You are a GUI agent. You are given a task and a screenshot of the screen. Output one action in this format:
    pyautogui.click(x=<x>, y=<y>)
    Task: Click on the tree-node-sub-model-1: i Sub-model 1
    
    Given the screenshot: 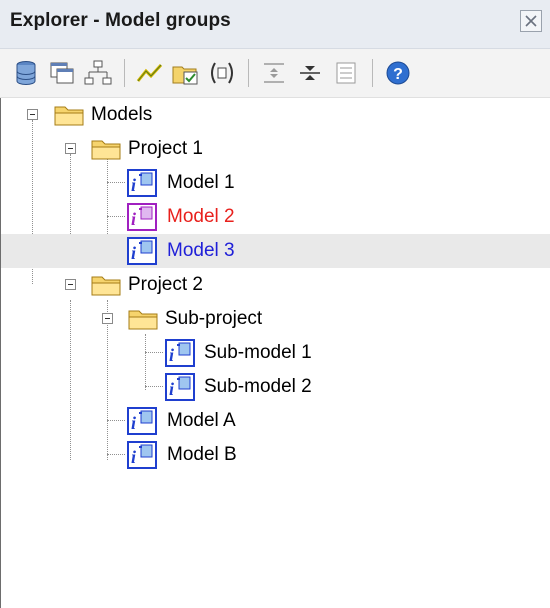 What is the action you would take?
    pyautogui.click(x=275, y=353)
    